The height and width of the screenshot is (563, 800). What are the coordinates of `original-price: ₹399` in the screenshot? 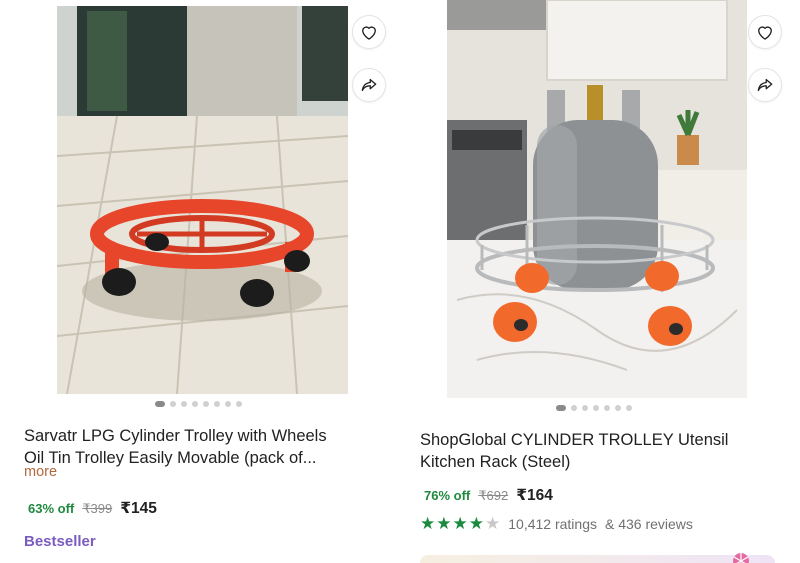 It's located at (97, 508).